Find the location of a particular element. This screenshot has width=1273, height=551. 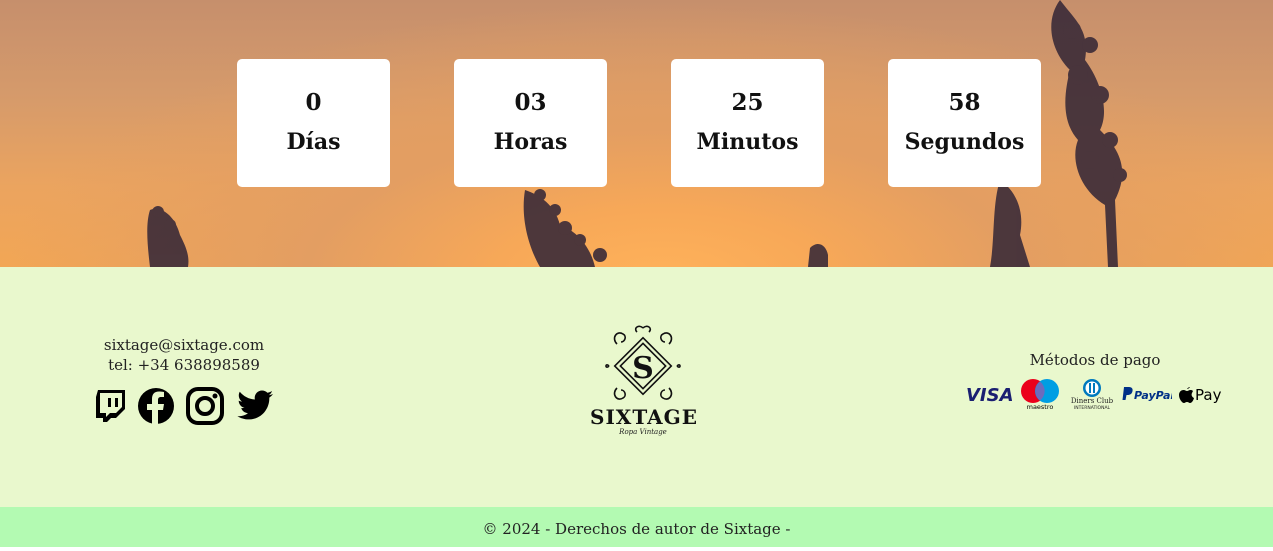

logo-emblem-icon: S is located at coordinates (643, 362).